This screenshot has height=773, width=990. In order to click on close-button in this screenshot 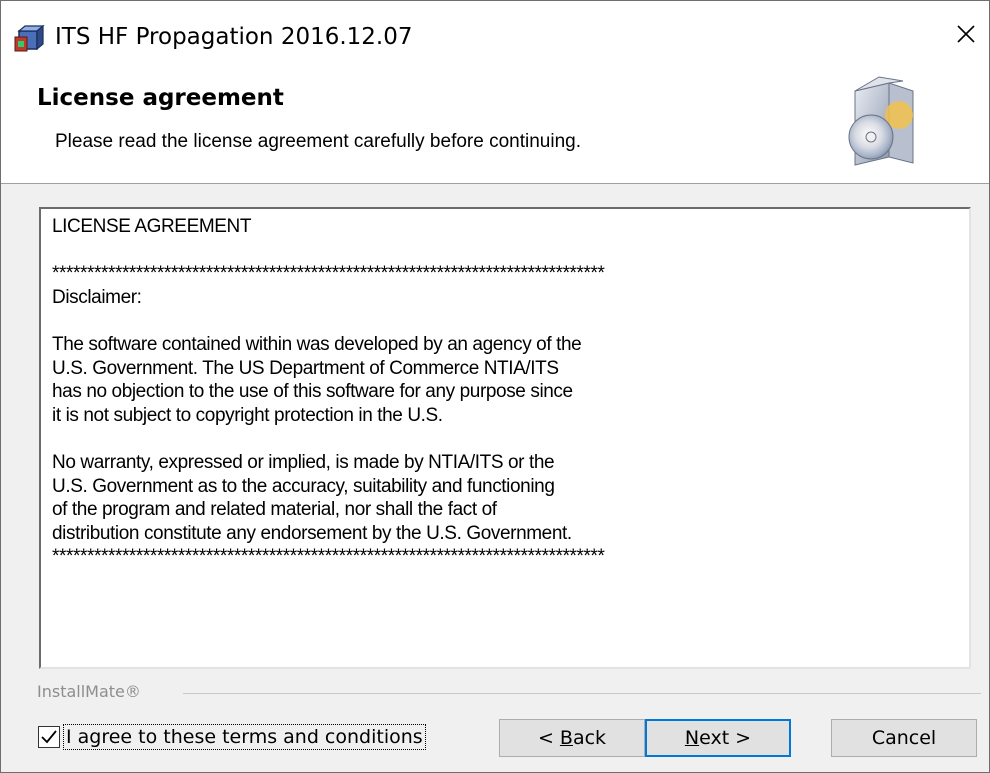, I will do `click(966, 34)`.